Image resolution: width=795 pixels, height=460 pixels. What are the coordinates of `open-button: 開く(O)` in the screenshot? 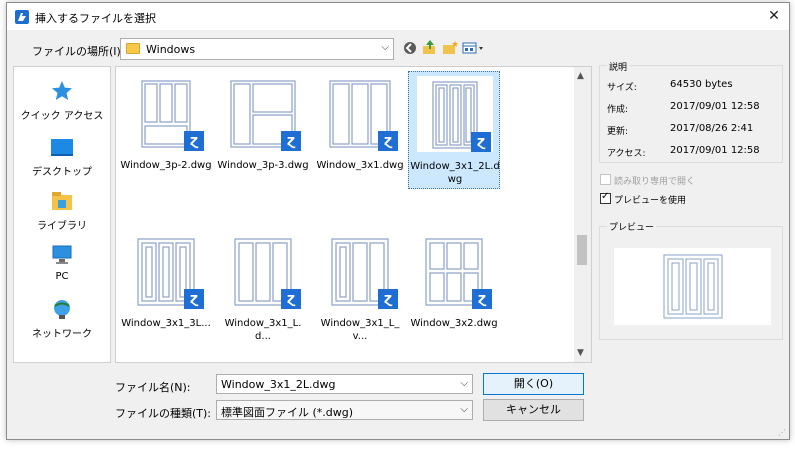 It's located at (533, 384).